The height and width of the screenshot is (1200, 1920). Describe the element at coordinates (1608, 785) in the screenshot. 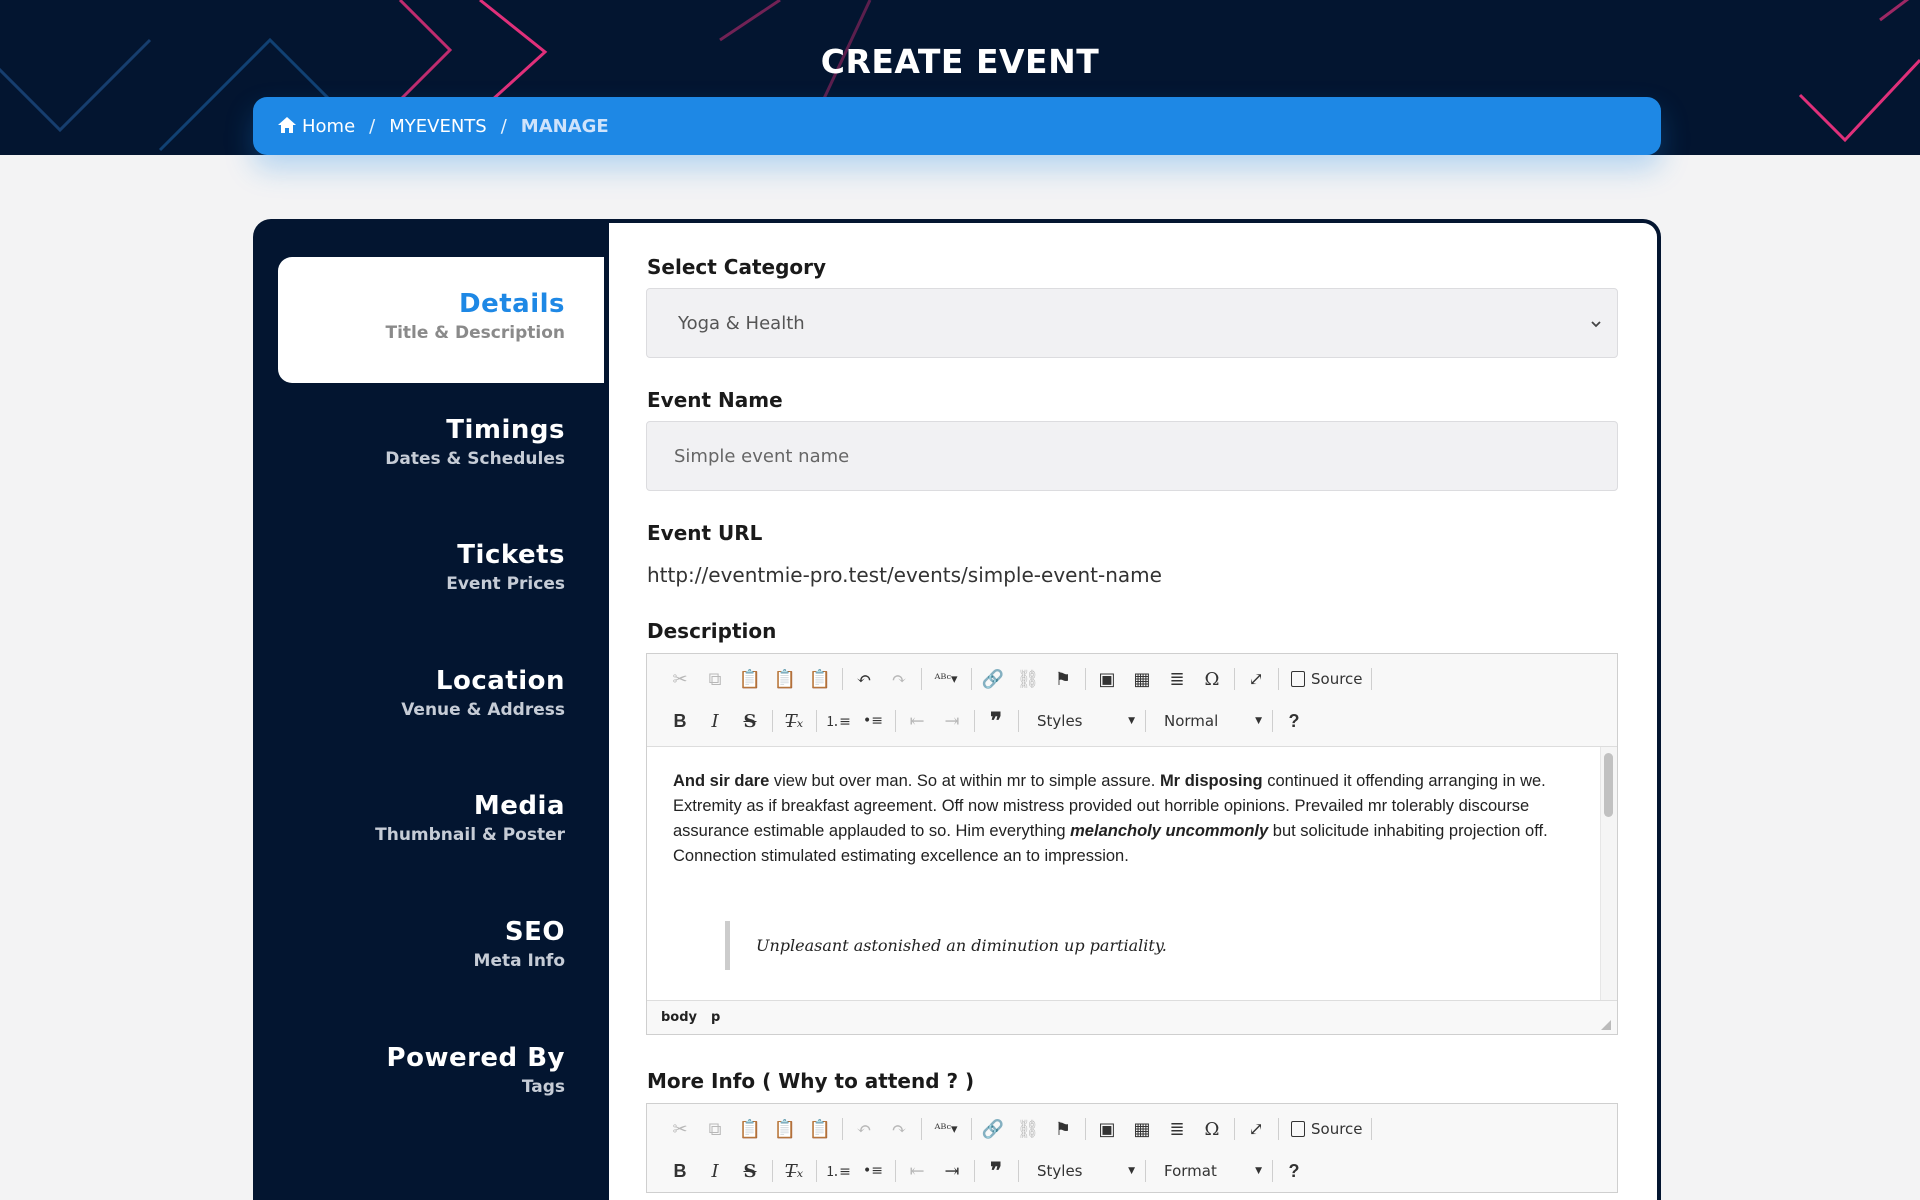

I see `editor-scrollbar-thumb` at that location.